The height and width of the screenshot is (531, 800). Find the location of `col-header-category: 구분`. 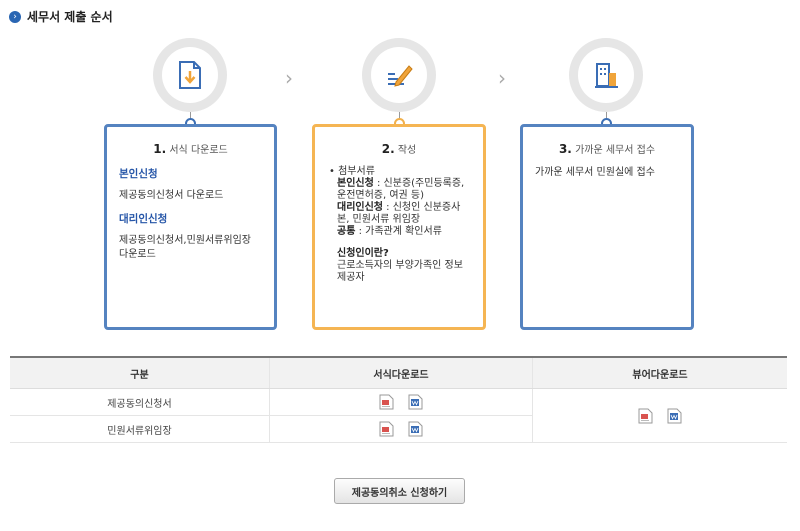

col-header-category: 구분 is located at coordinates (140, 372).